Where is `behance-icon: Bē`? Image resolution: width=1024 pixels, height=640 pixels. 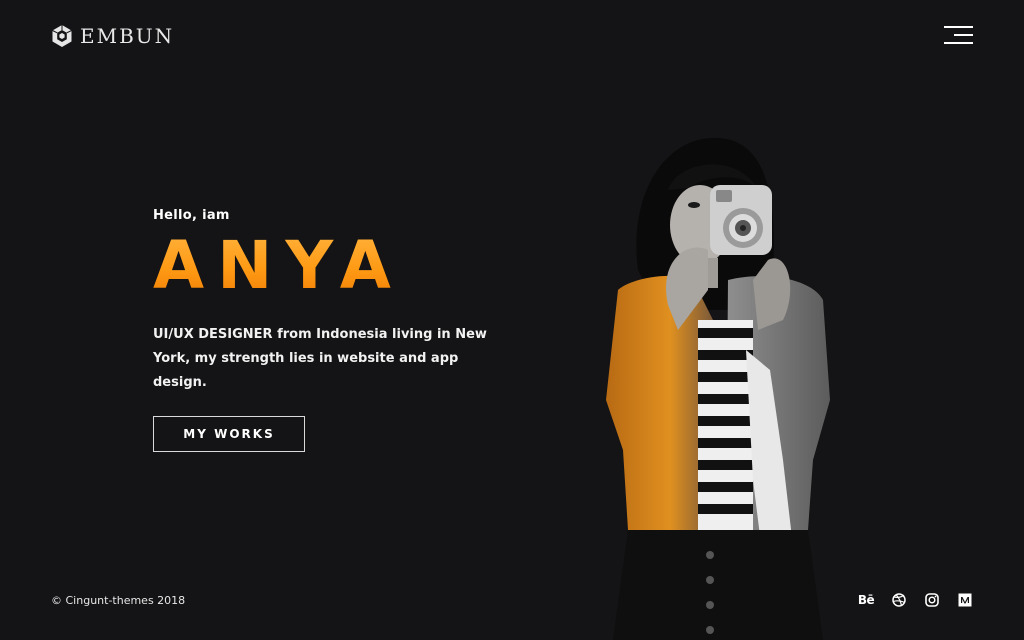 behance-icon: Bē is located at coordinates (866, 600).